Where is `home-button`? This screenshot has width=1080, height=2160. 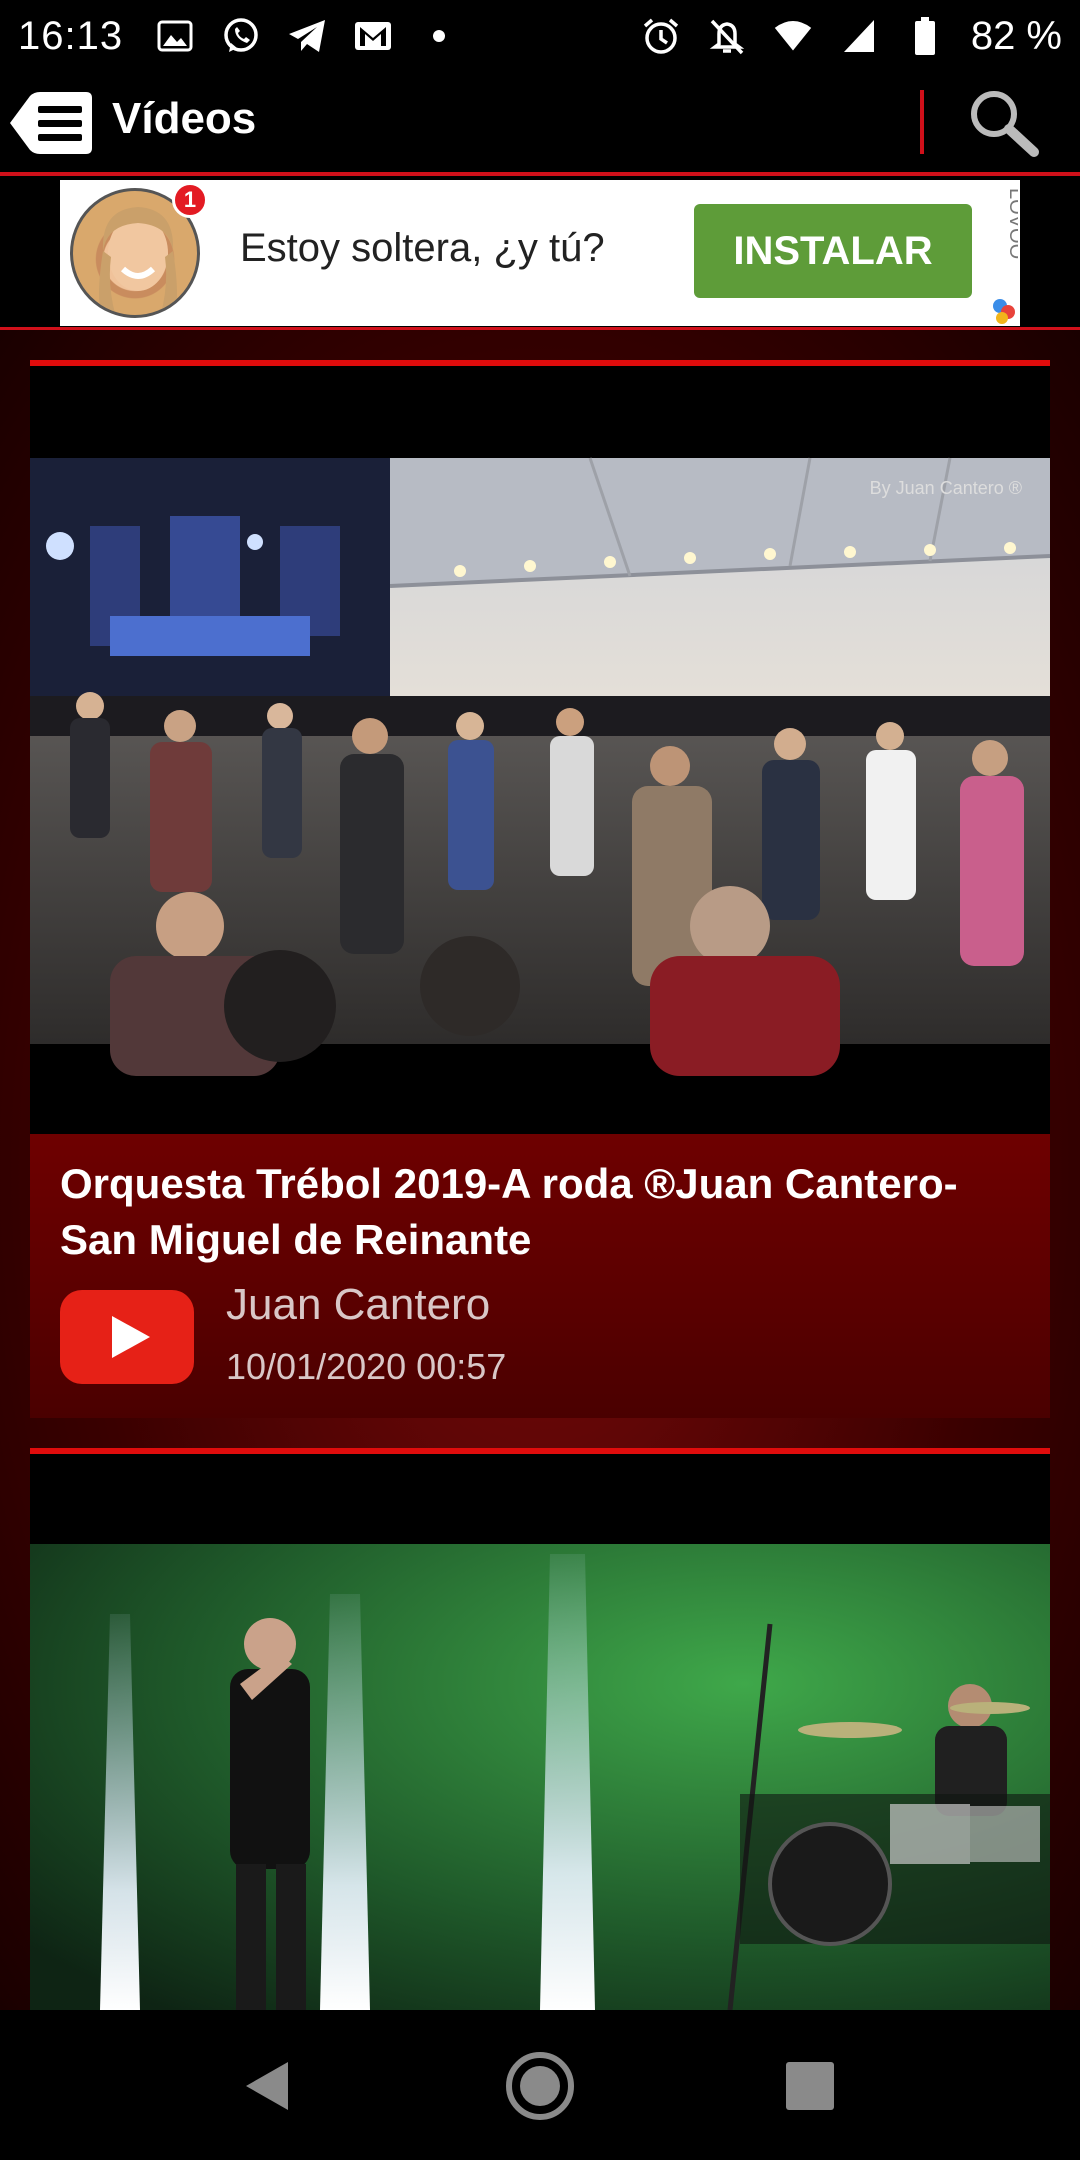
home-button is located at coordinates (540, 2086).